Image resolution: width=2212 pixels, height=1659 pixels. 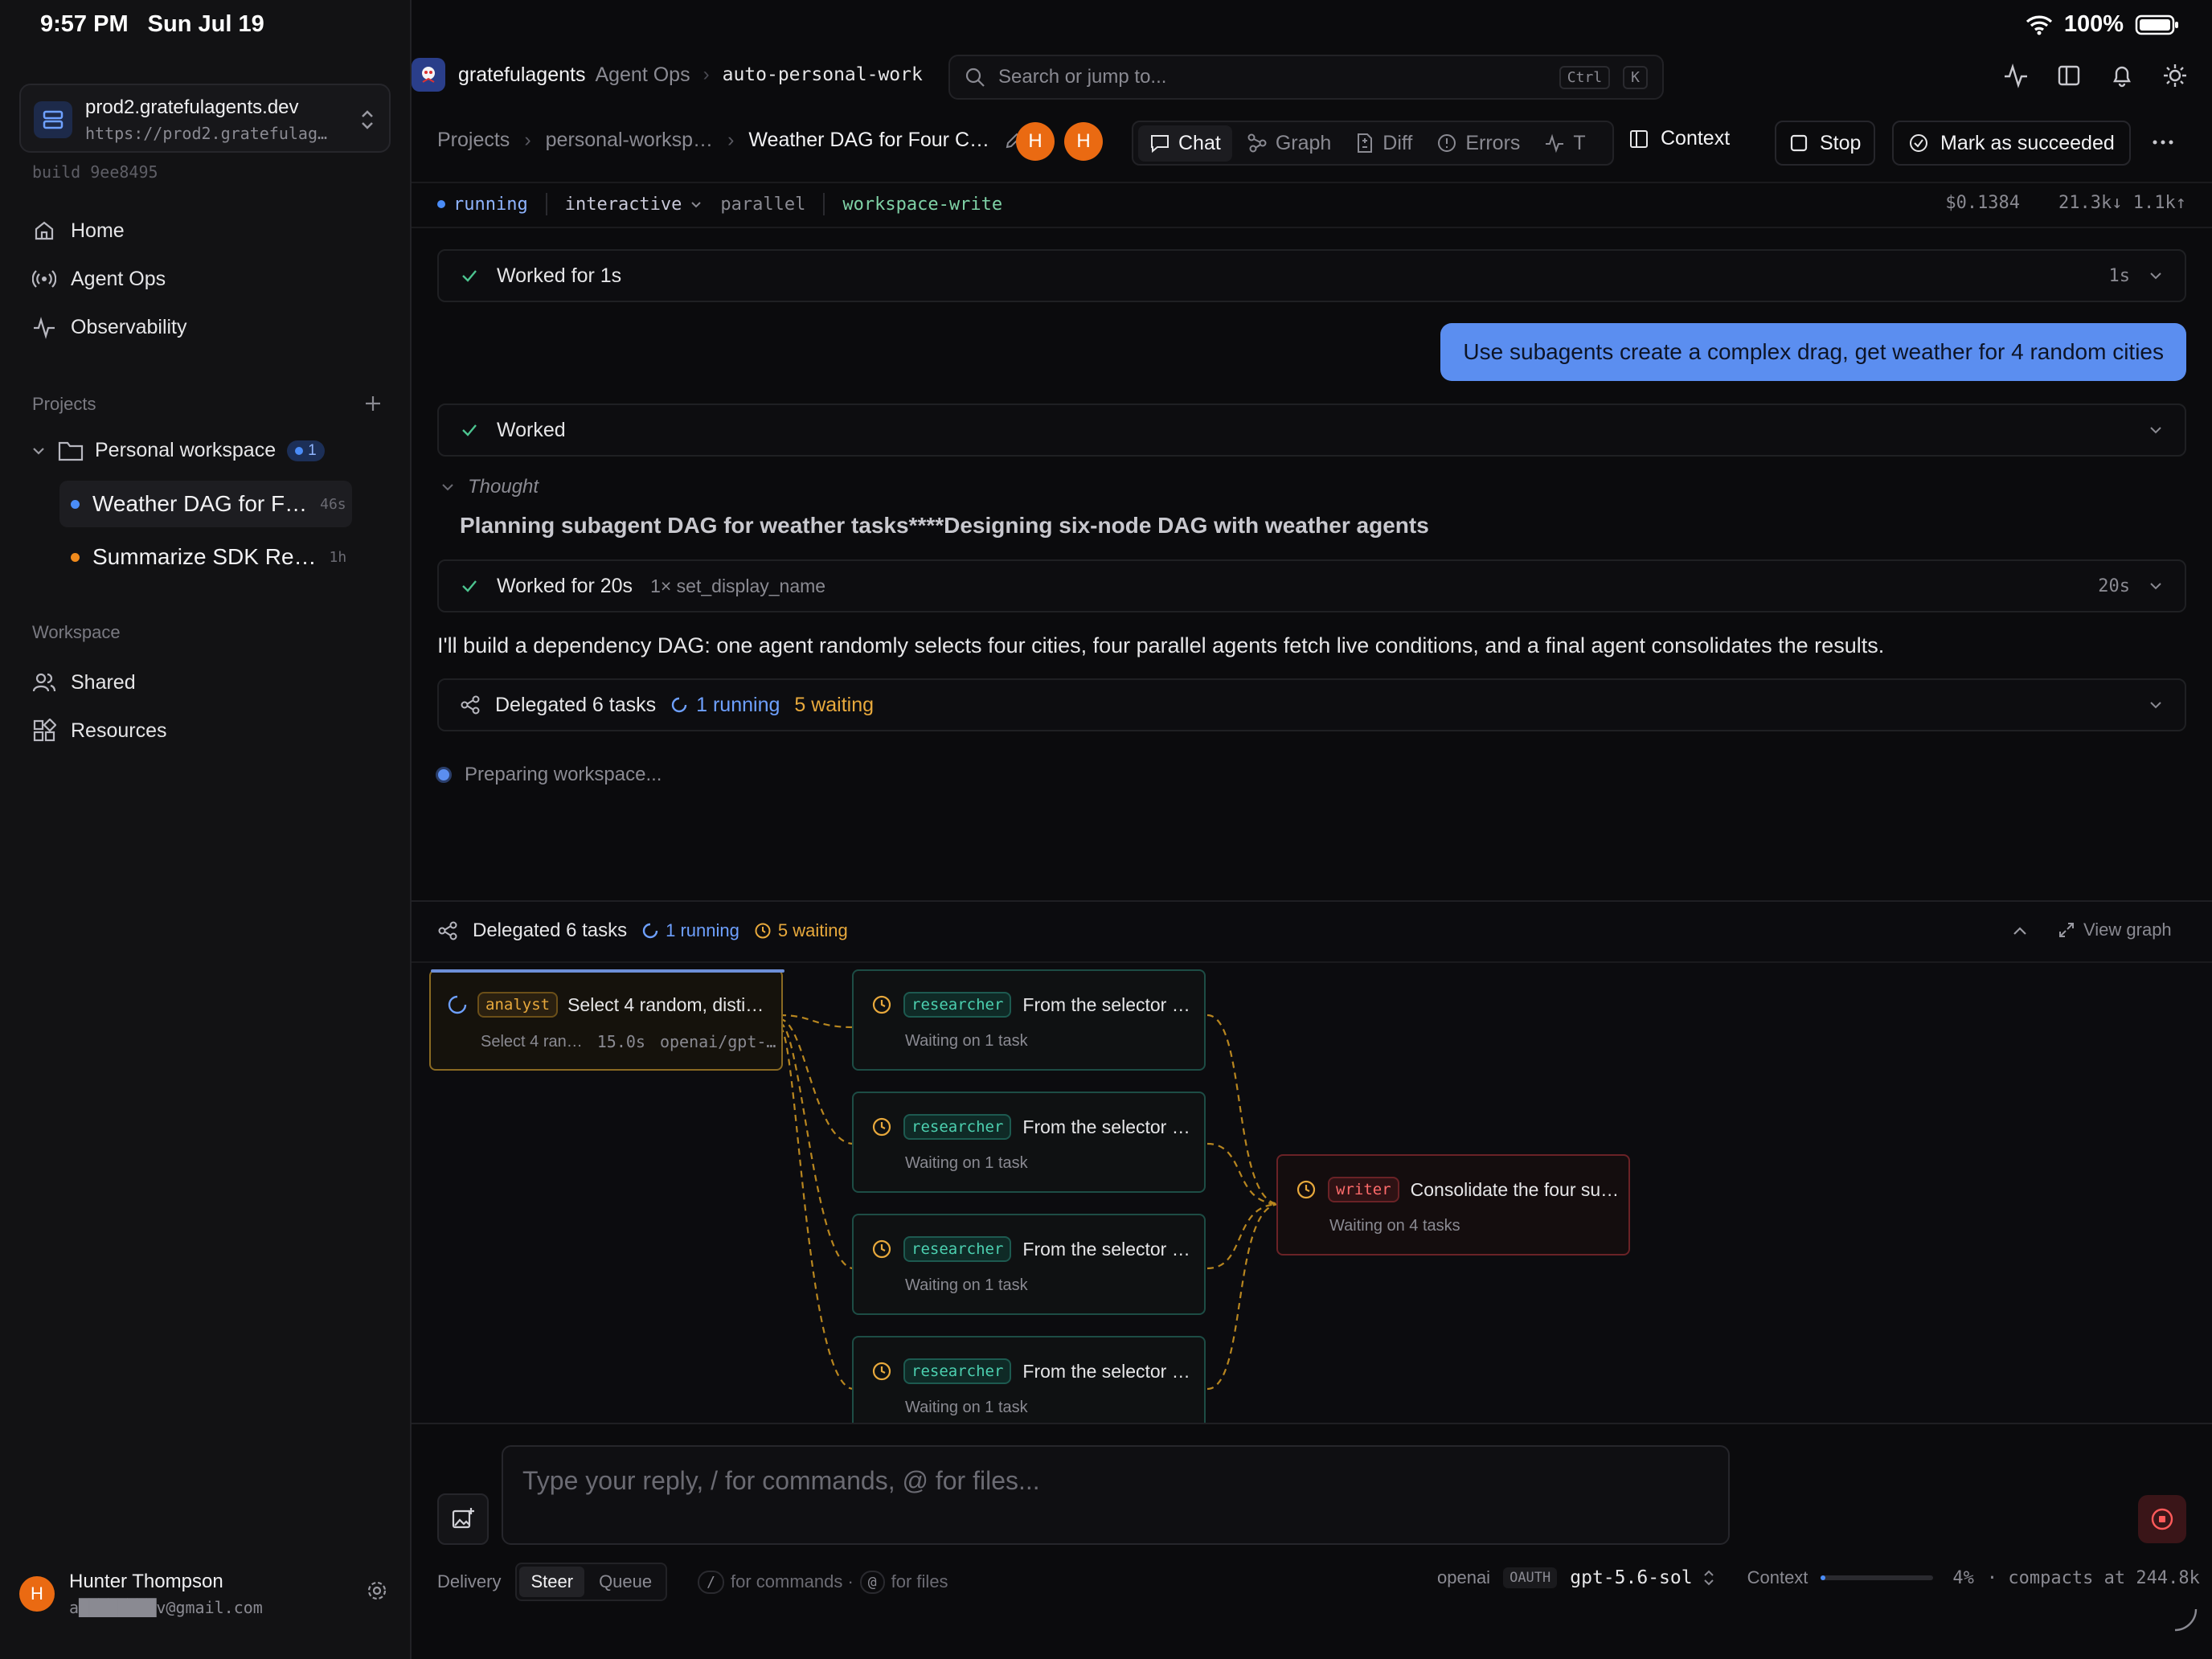 What do you see at coordinates (1311, 275) in the screenshot?
I see `worked-block: Worked for 1s 1s` at bounding box center [1311, 275].